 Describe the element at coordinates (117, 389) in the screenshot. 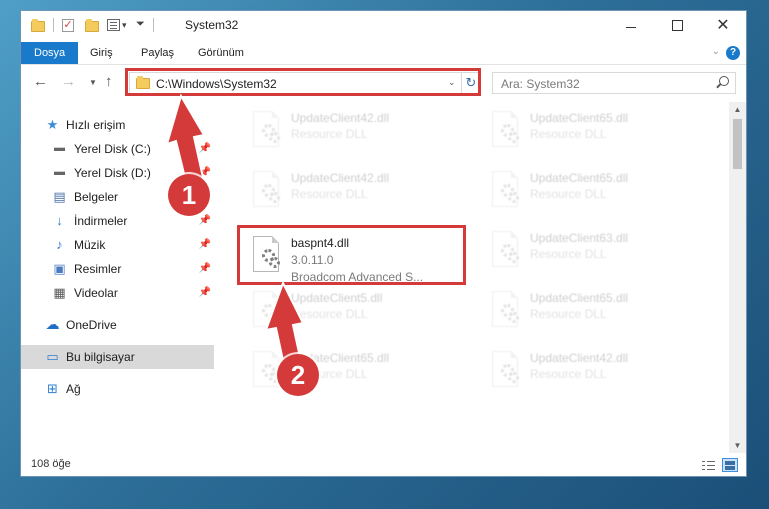

I see `sidebar-item-network: ⊞ Ağ` at that location.